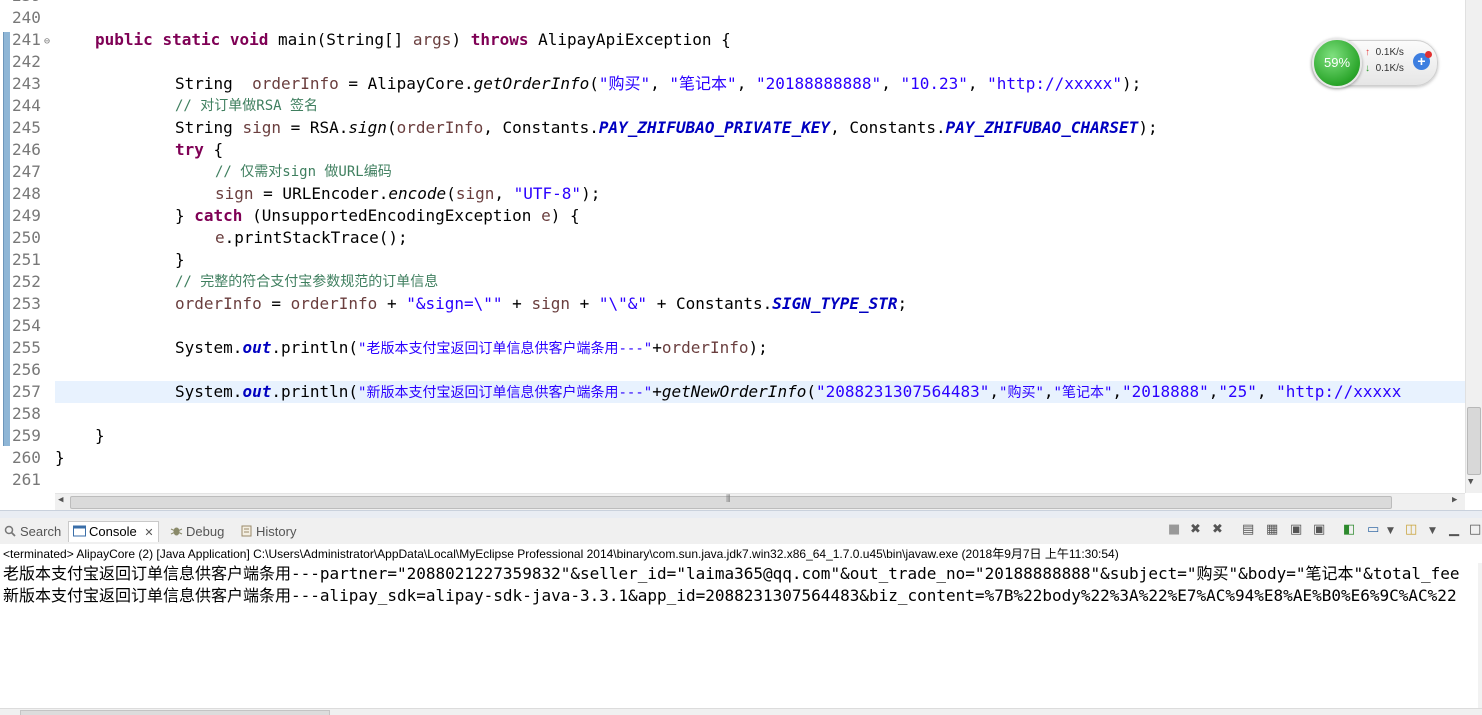 Image resolution: width=1482 pixels, height=715 pixels. I want to click on show-stdout-icon: ▣, so click(1319, 529).